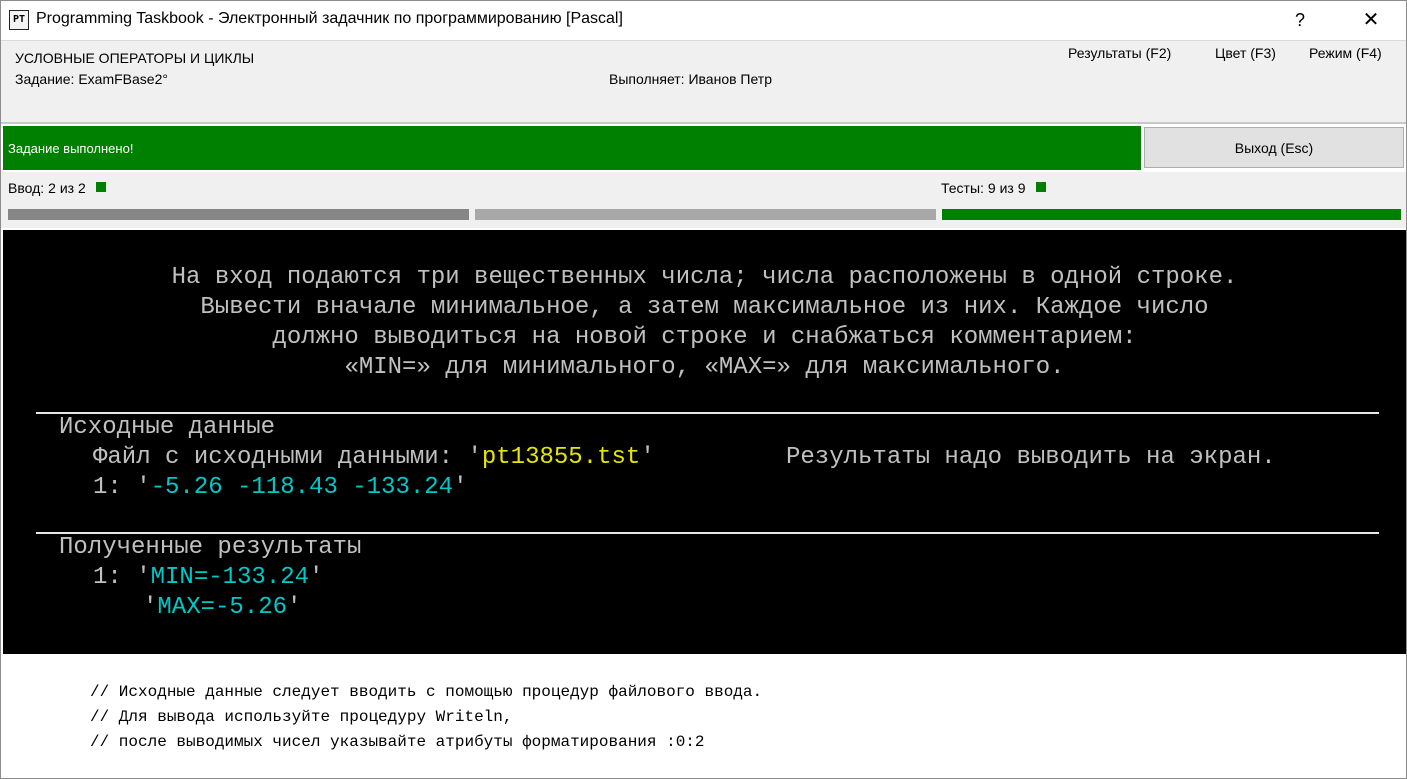 The width and height of the screenshot is (1407, 779). Describe the element at coordinates (1300, 20) in the screenshot. I see `help-button: ?` at that location.